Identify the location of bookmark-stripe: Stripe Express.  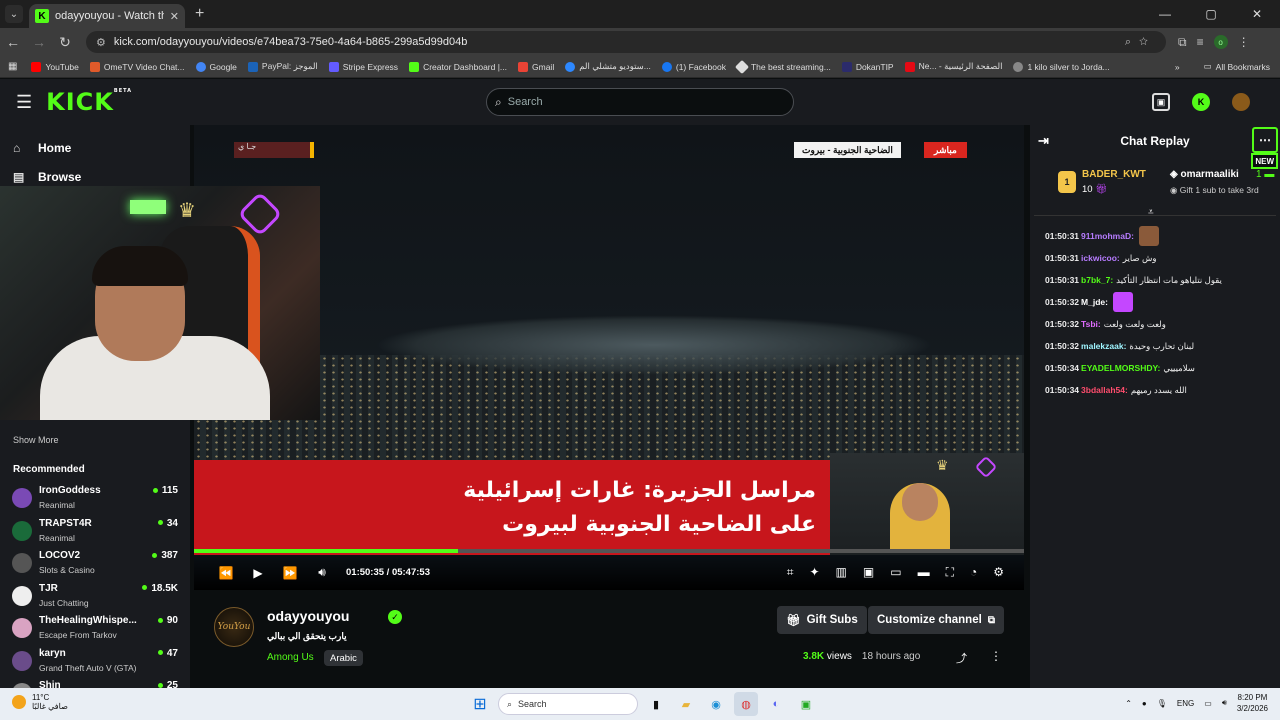
(363, 66).